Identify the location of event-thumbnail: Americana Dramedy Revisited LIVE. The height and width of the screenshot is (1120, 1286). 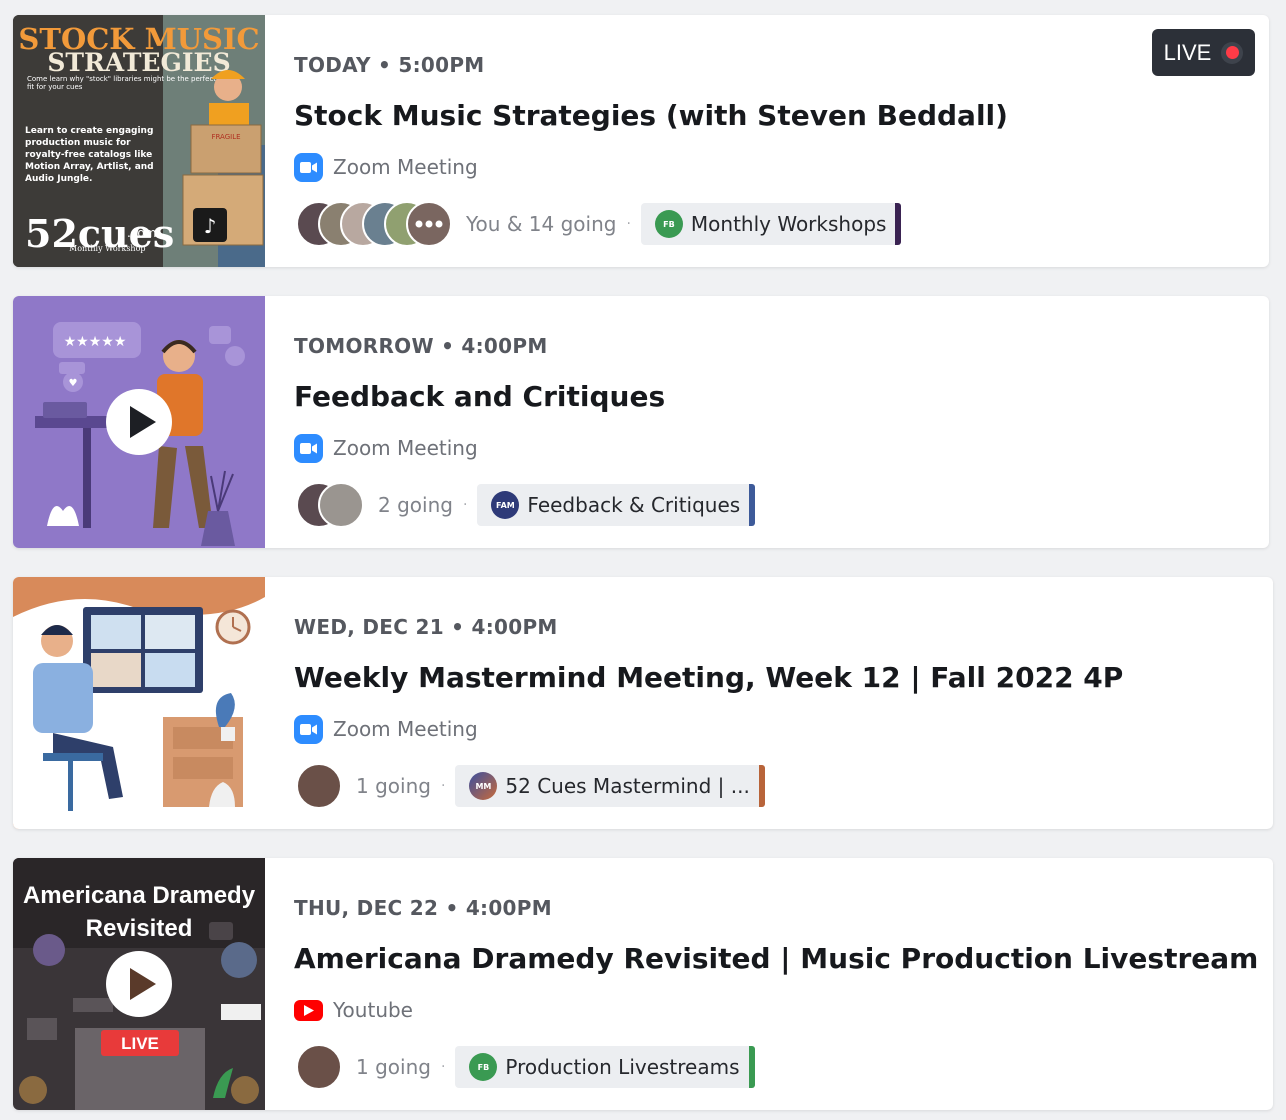
(139, 984).